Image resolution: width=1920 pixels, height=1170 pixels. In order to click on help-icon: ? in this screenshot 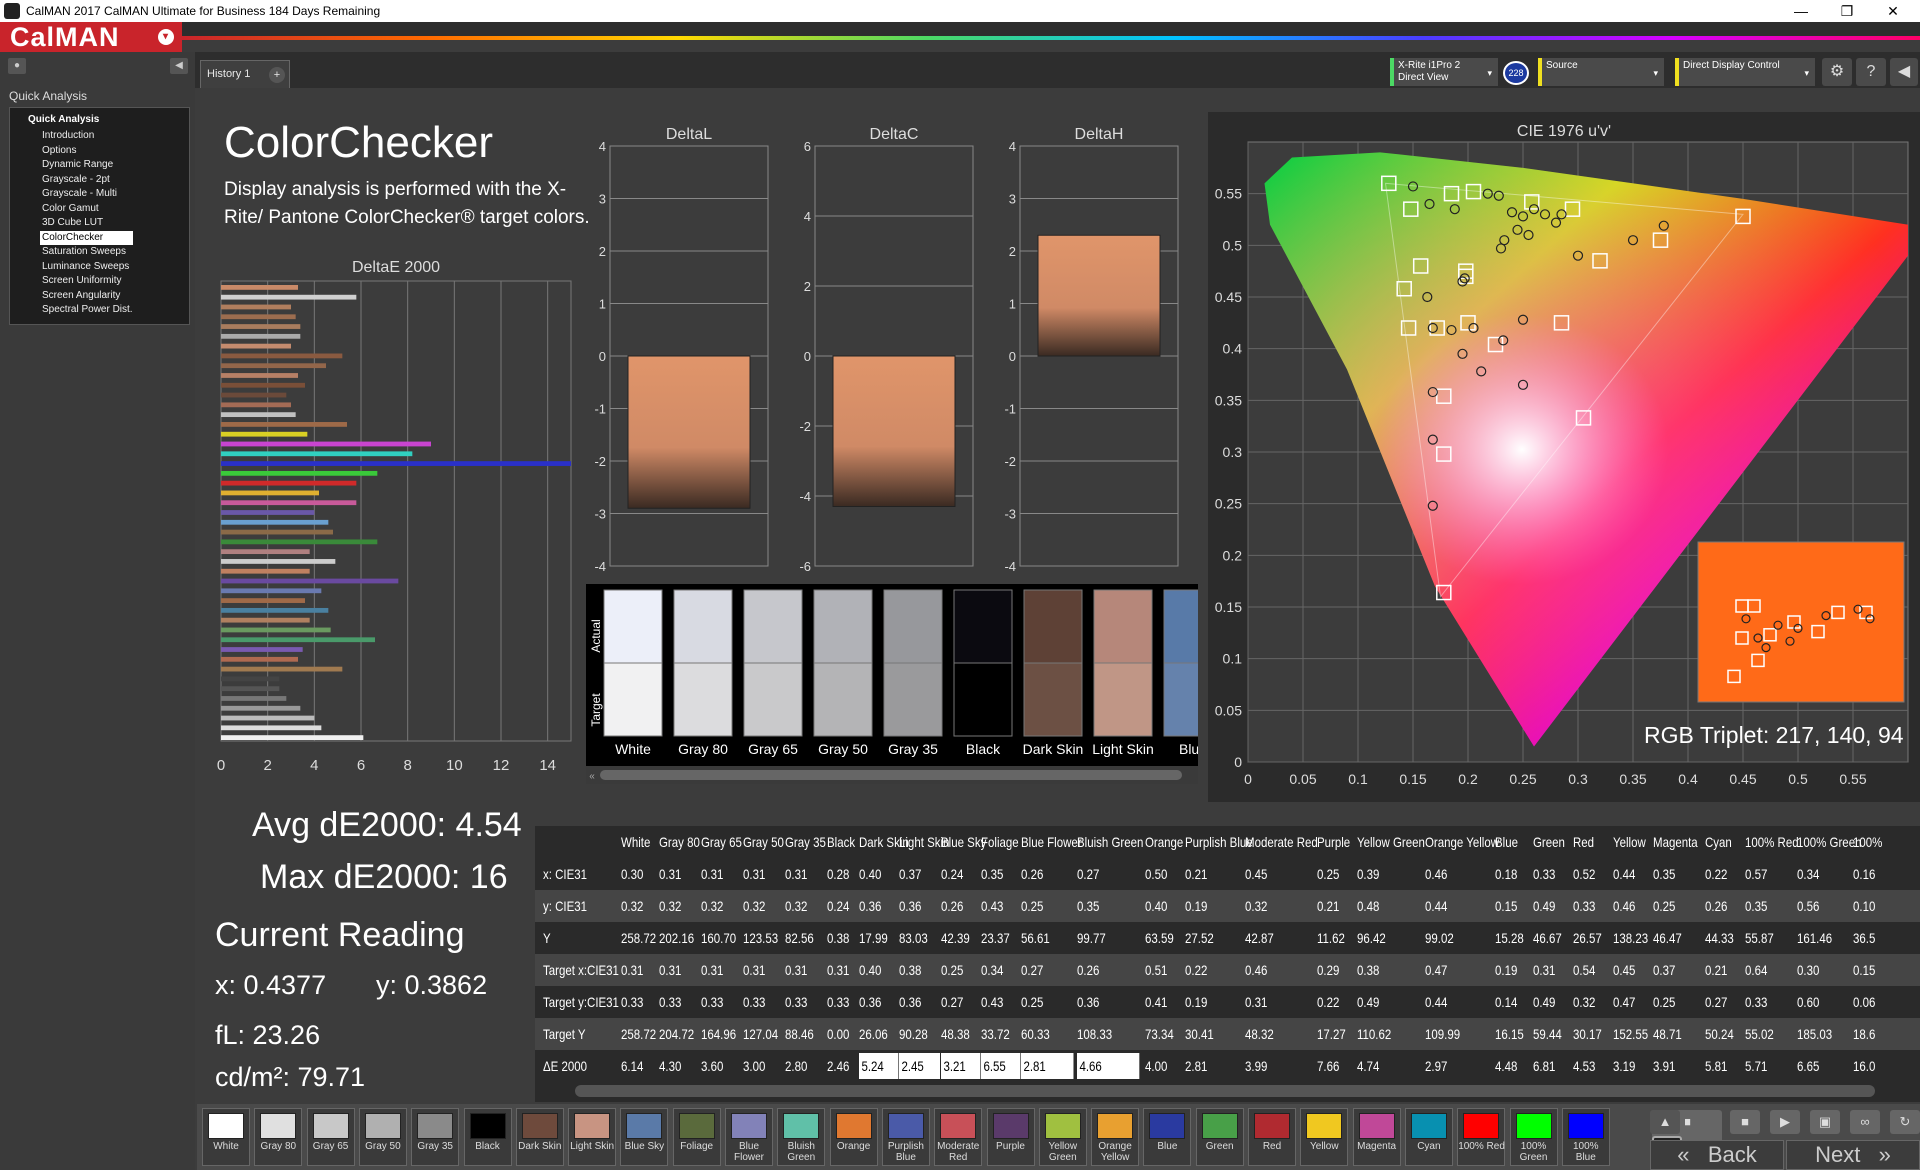, I will do `click(1871, 72)`.